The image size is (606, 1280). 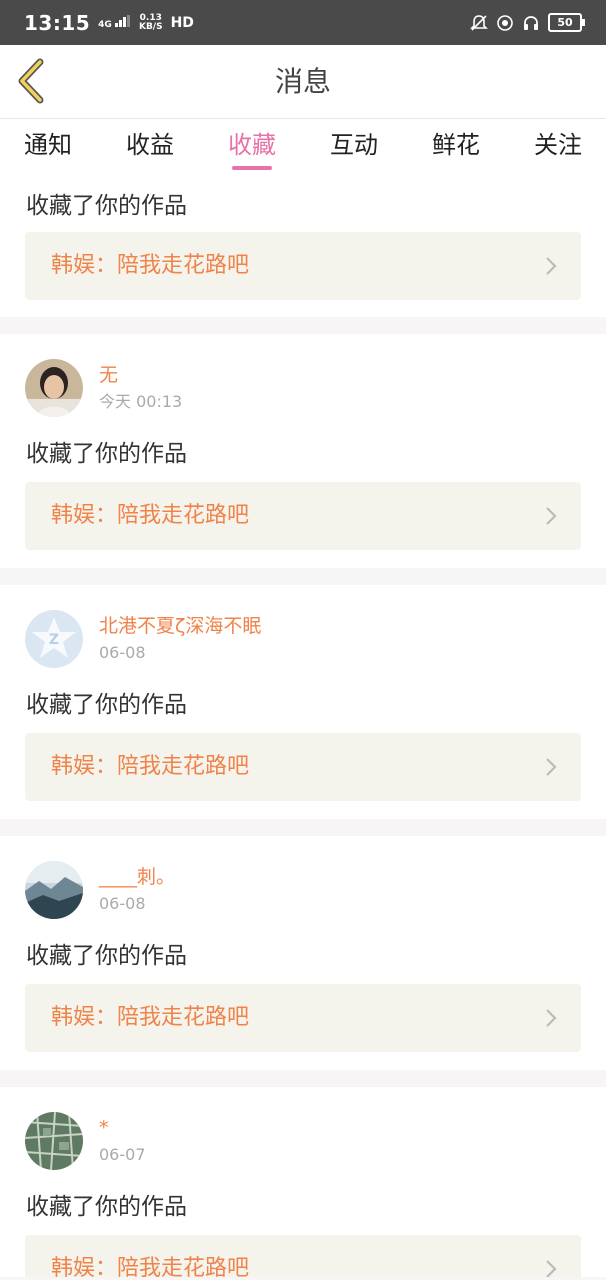 I want to click on page-title: 消息, so click(x=302, y=81).